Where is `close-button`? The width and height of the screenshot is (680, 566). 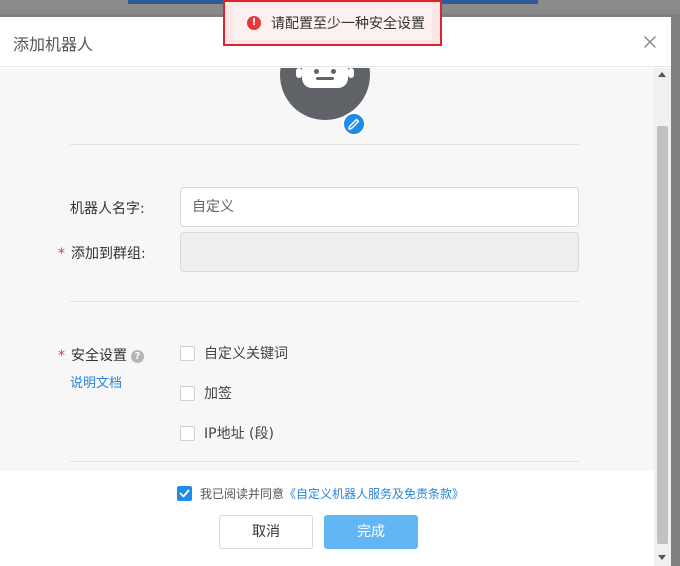
close-button is located at coordinates (650, 42).